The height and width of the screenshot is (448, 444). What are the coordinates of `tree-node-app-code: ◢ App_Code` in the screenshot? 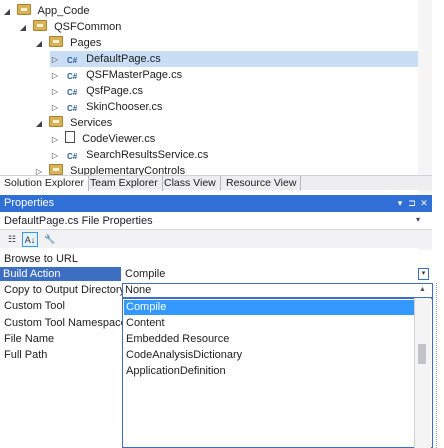 It's located at (46, 11).